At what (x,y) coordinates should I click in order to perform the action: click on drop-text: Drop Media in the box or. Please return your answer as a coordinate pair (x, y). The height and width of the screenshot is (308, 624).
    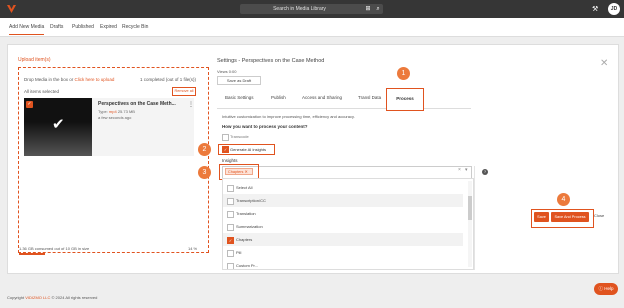
    Looking at the image, I should click on (49, 79).